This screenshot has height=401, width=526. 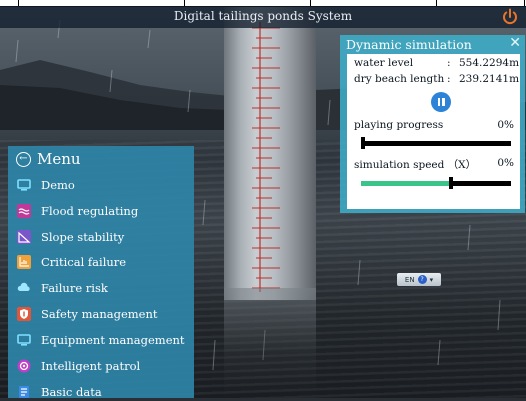 I want to click on water-level-value: 554.2294m, so click(x=489, y=63).